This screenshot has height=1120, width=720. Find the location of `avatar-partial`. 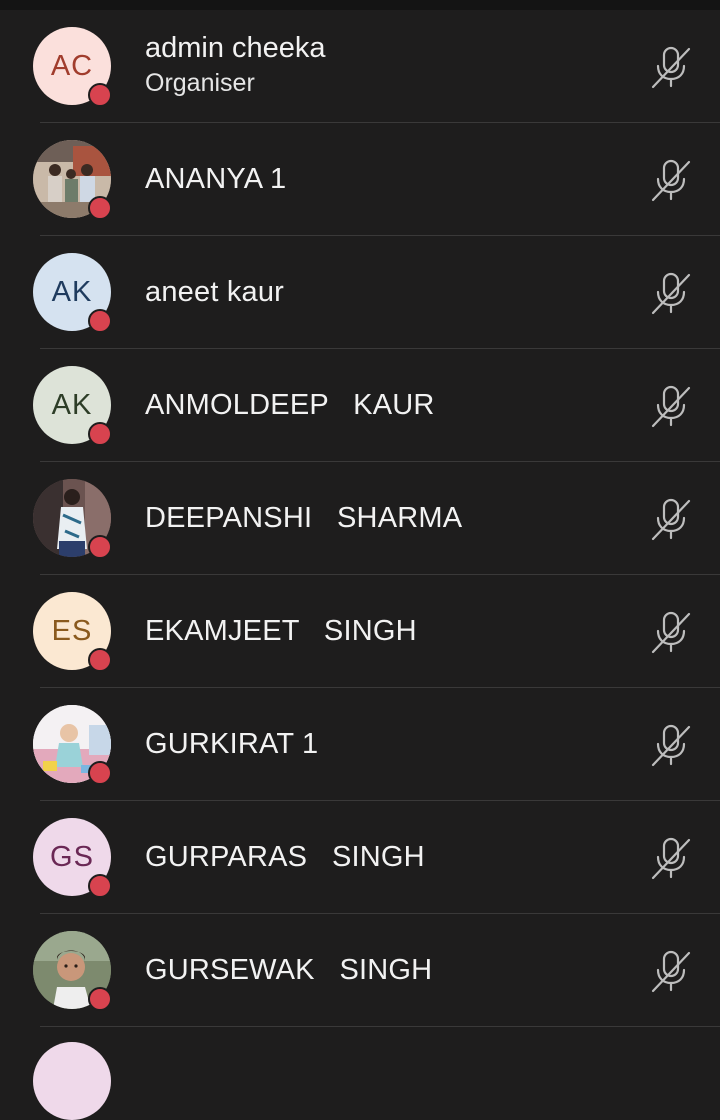

avatar-partial is located at coordinates (72, 1081).